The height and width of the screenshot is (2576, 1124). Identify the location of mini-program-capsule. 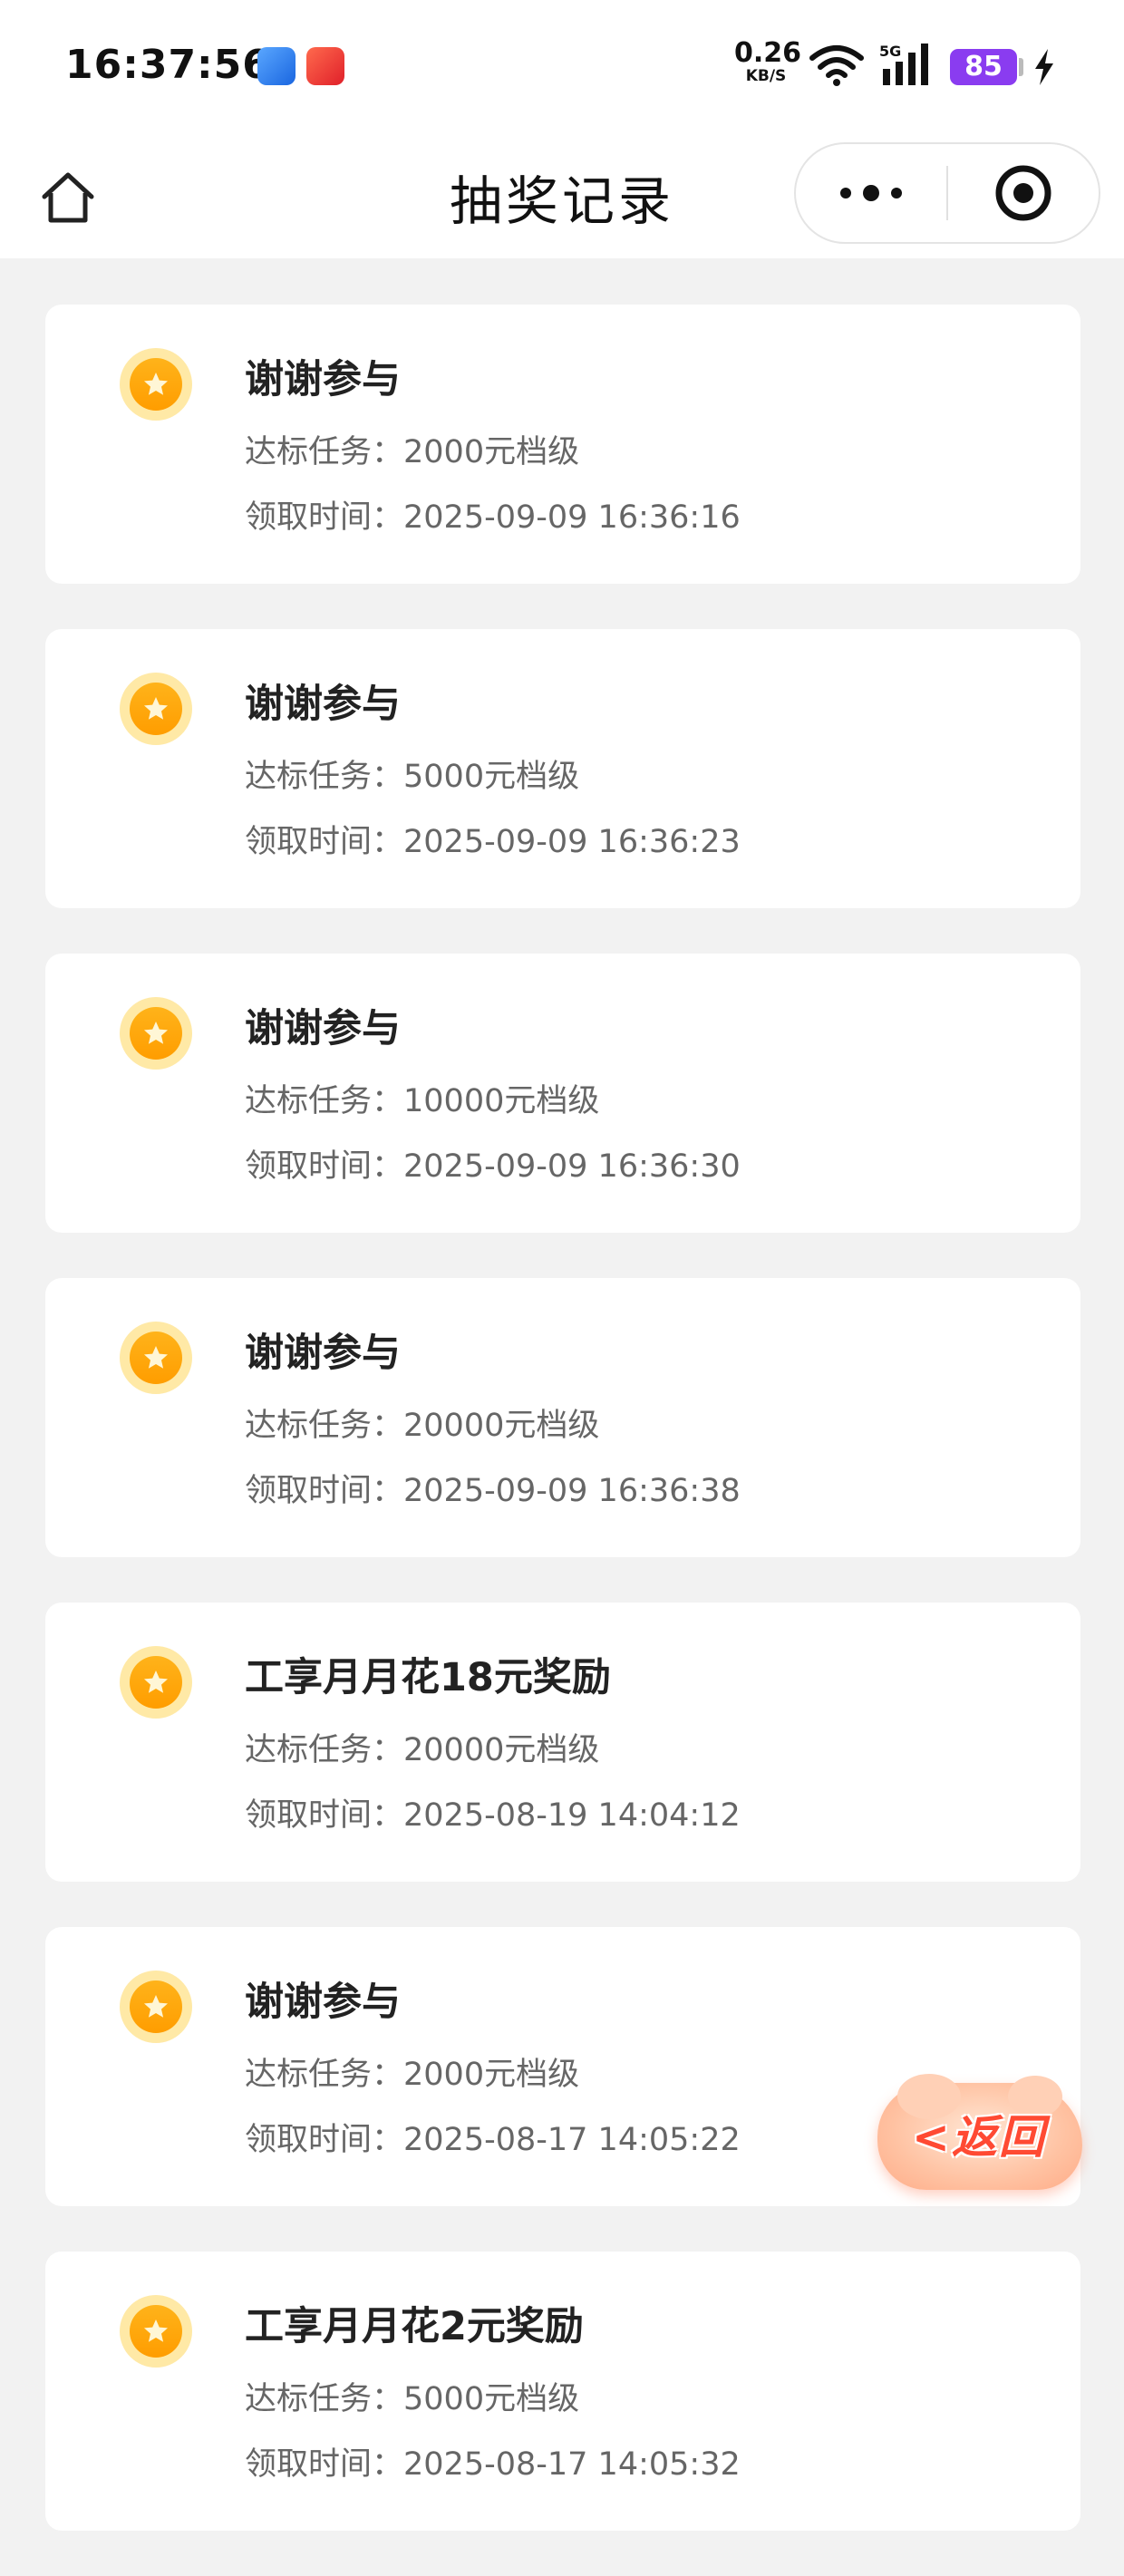
(947, 193).